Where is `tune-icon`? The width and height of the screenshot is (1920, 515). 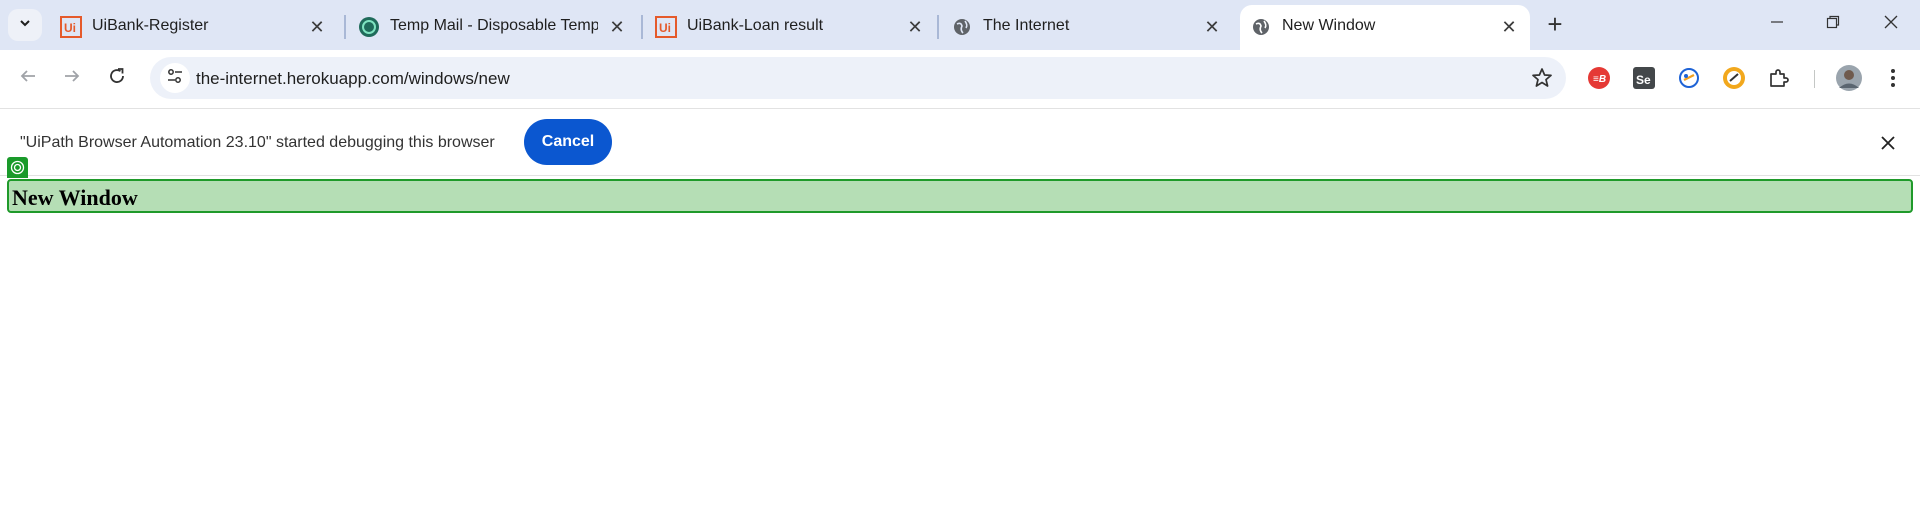
tune-icon is located at coordinates (175, 78).